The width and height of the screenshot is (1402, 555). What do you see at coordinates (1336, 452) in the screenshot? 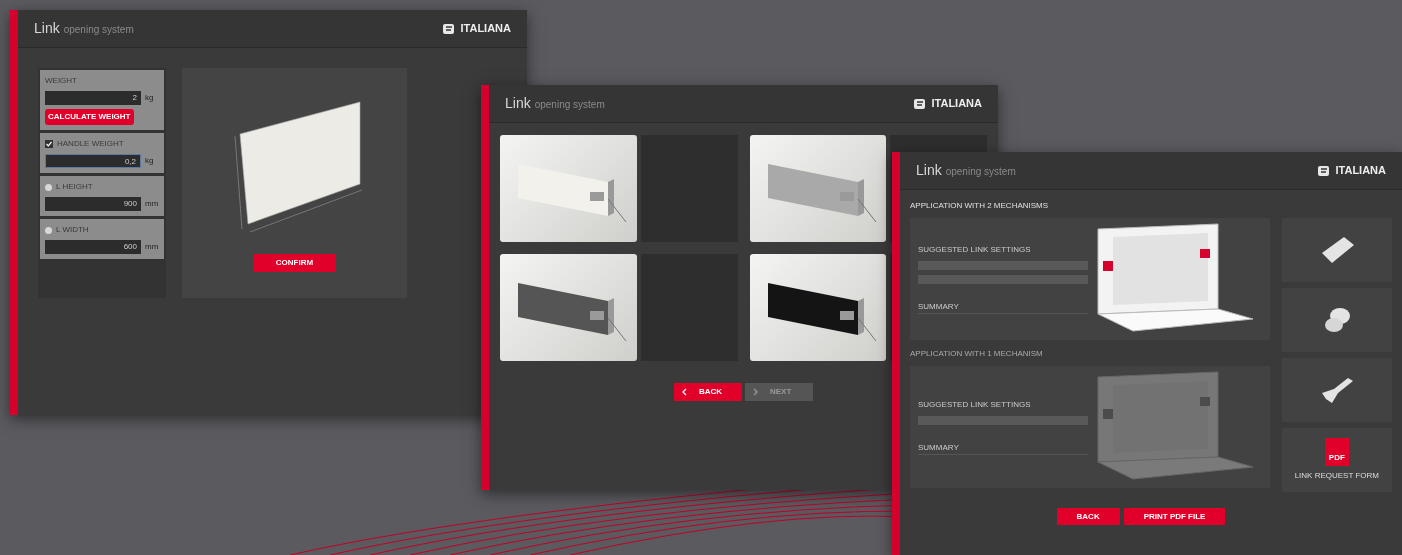
I see `pdf-file-icon: PDF` at bounding box center [1336, 452].